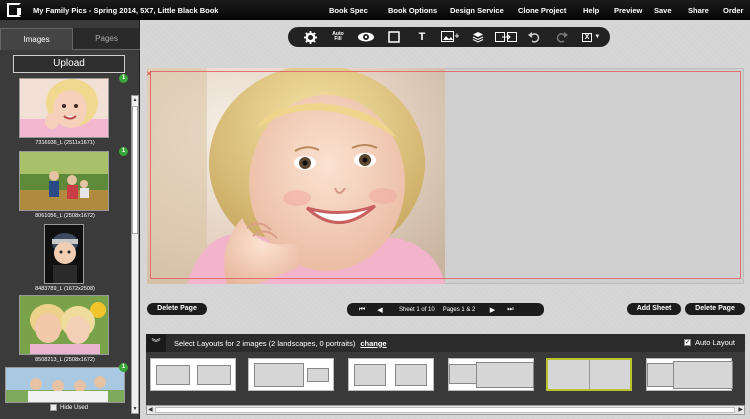 The height and width of the screenshot is (419, 750). I want to click on thumbnail-item: 8483789_L (1672x2508), so click(65, 258).